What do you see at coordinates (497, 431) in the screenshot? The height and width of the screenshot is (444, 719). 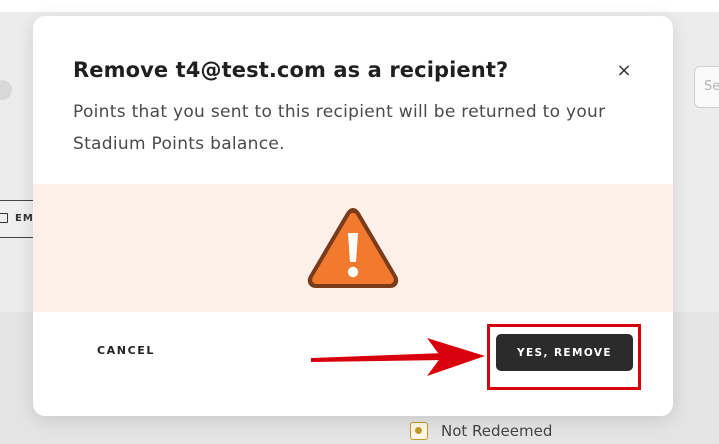 I see `status-label: Not Redeemed` at bounding box center [497, 431].